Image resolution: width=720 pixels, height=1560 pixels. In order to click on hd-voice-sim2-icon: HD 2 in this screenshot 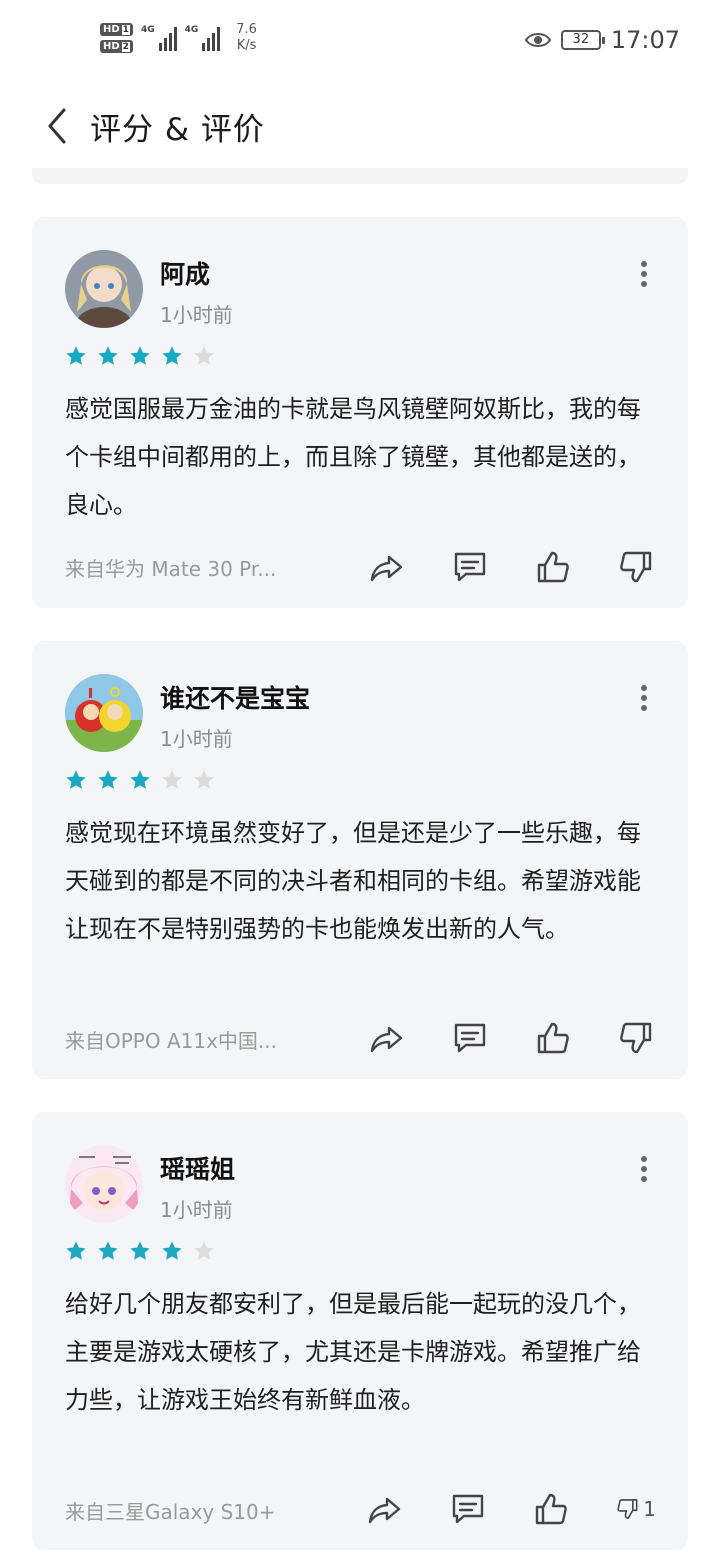, I will do `click(116, 46)`.